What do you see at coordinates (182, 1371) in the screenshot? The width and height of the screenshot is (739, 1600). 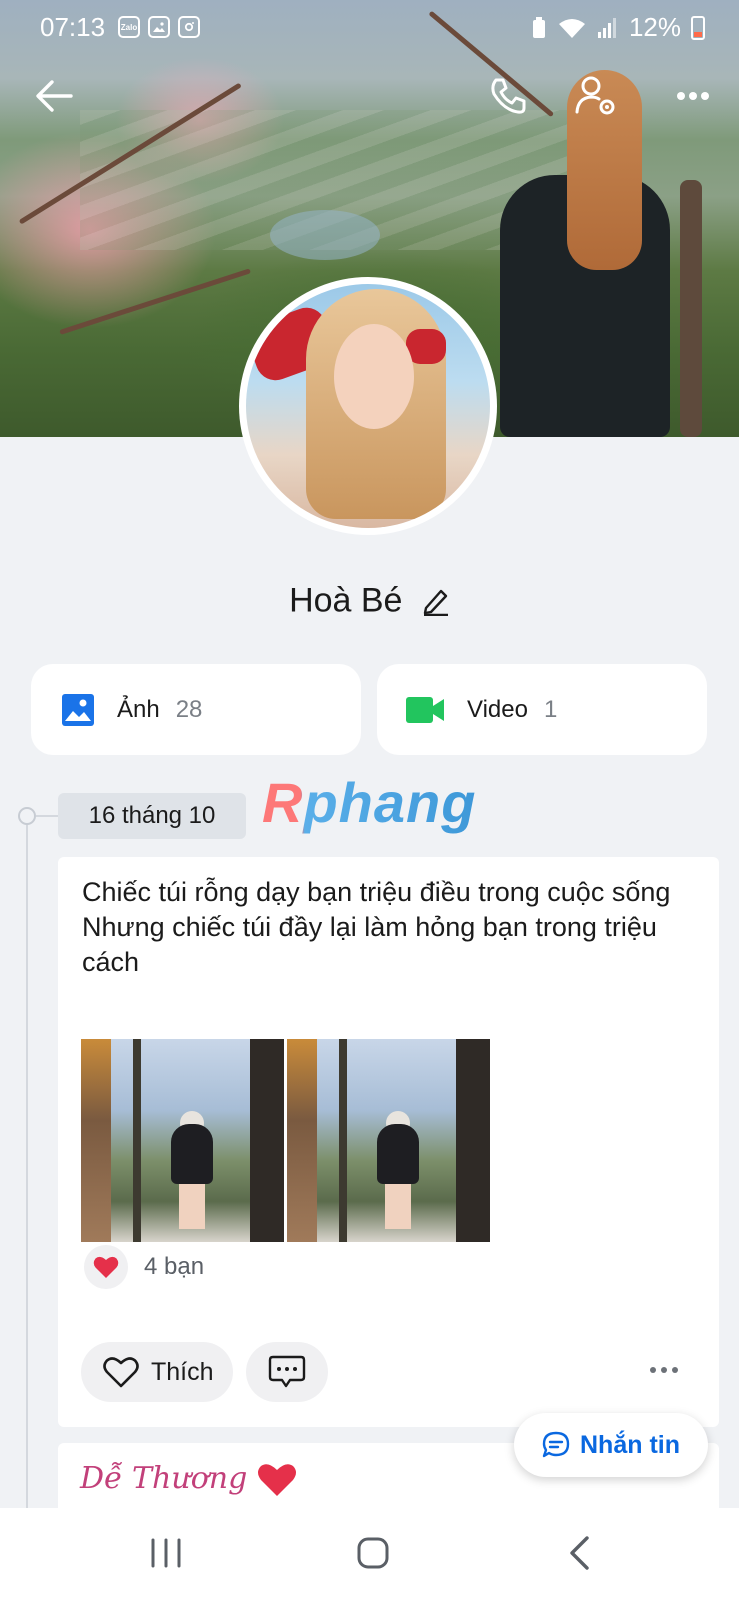 I see `like-label: Thích` at bounding box center [182, 1371].